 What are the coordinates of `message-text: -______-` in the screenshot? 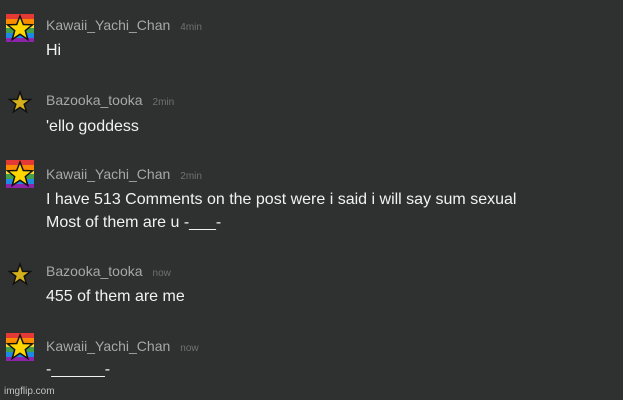 It's located at (78, 369).